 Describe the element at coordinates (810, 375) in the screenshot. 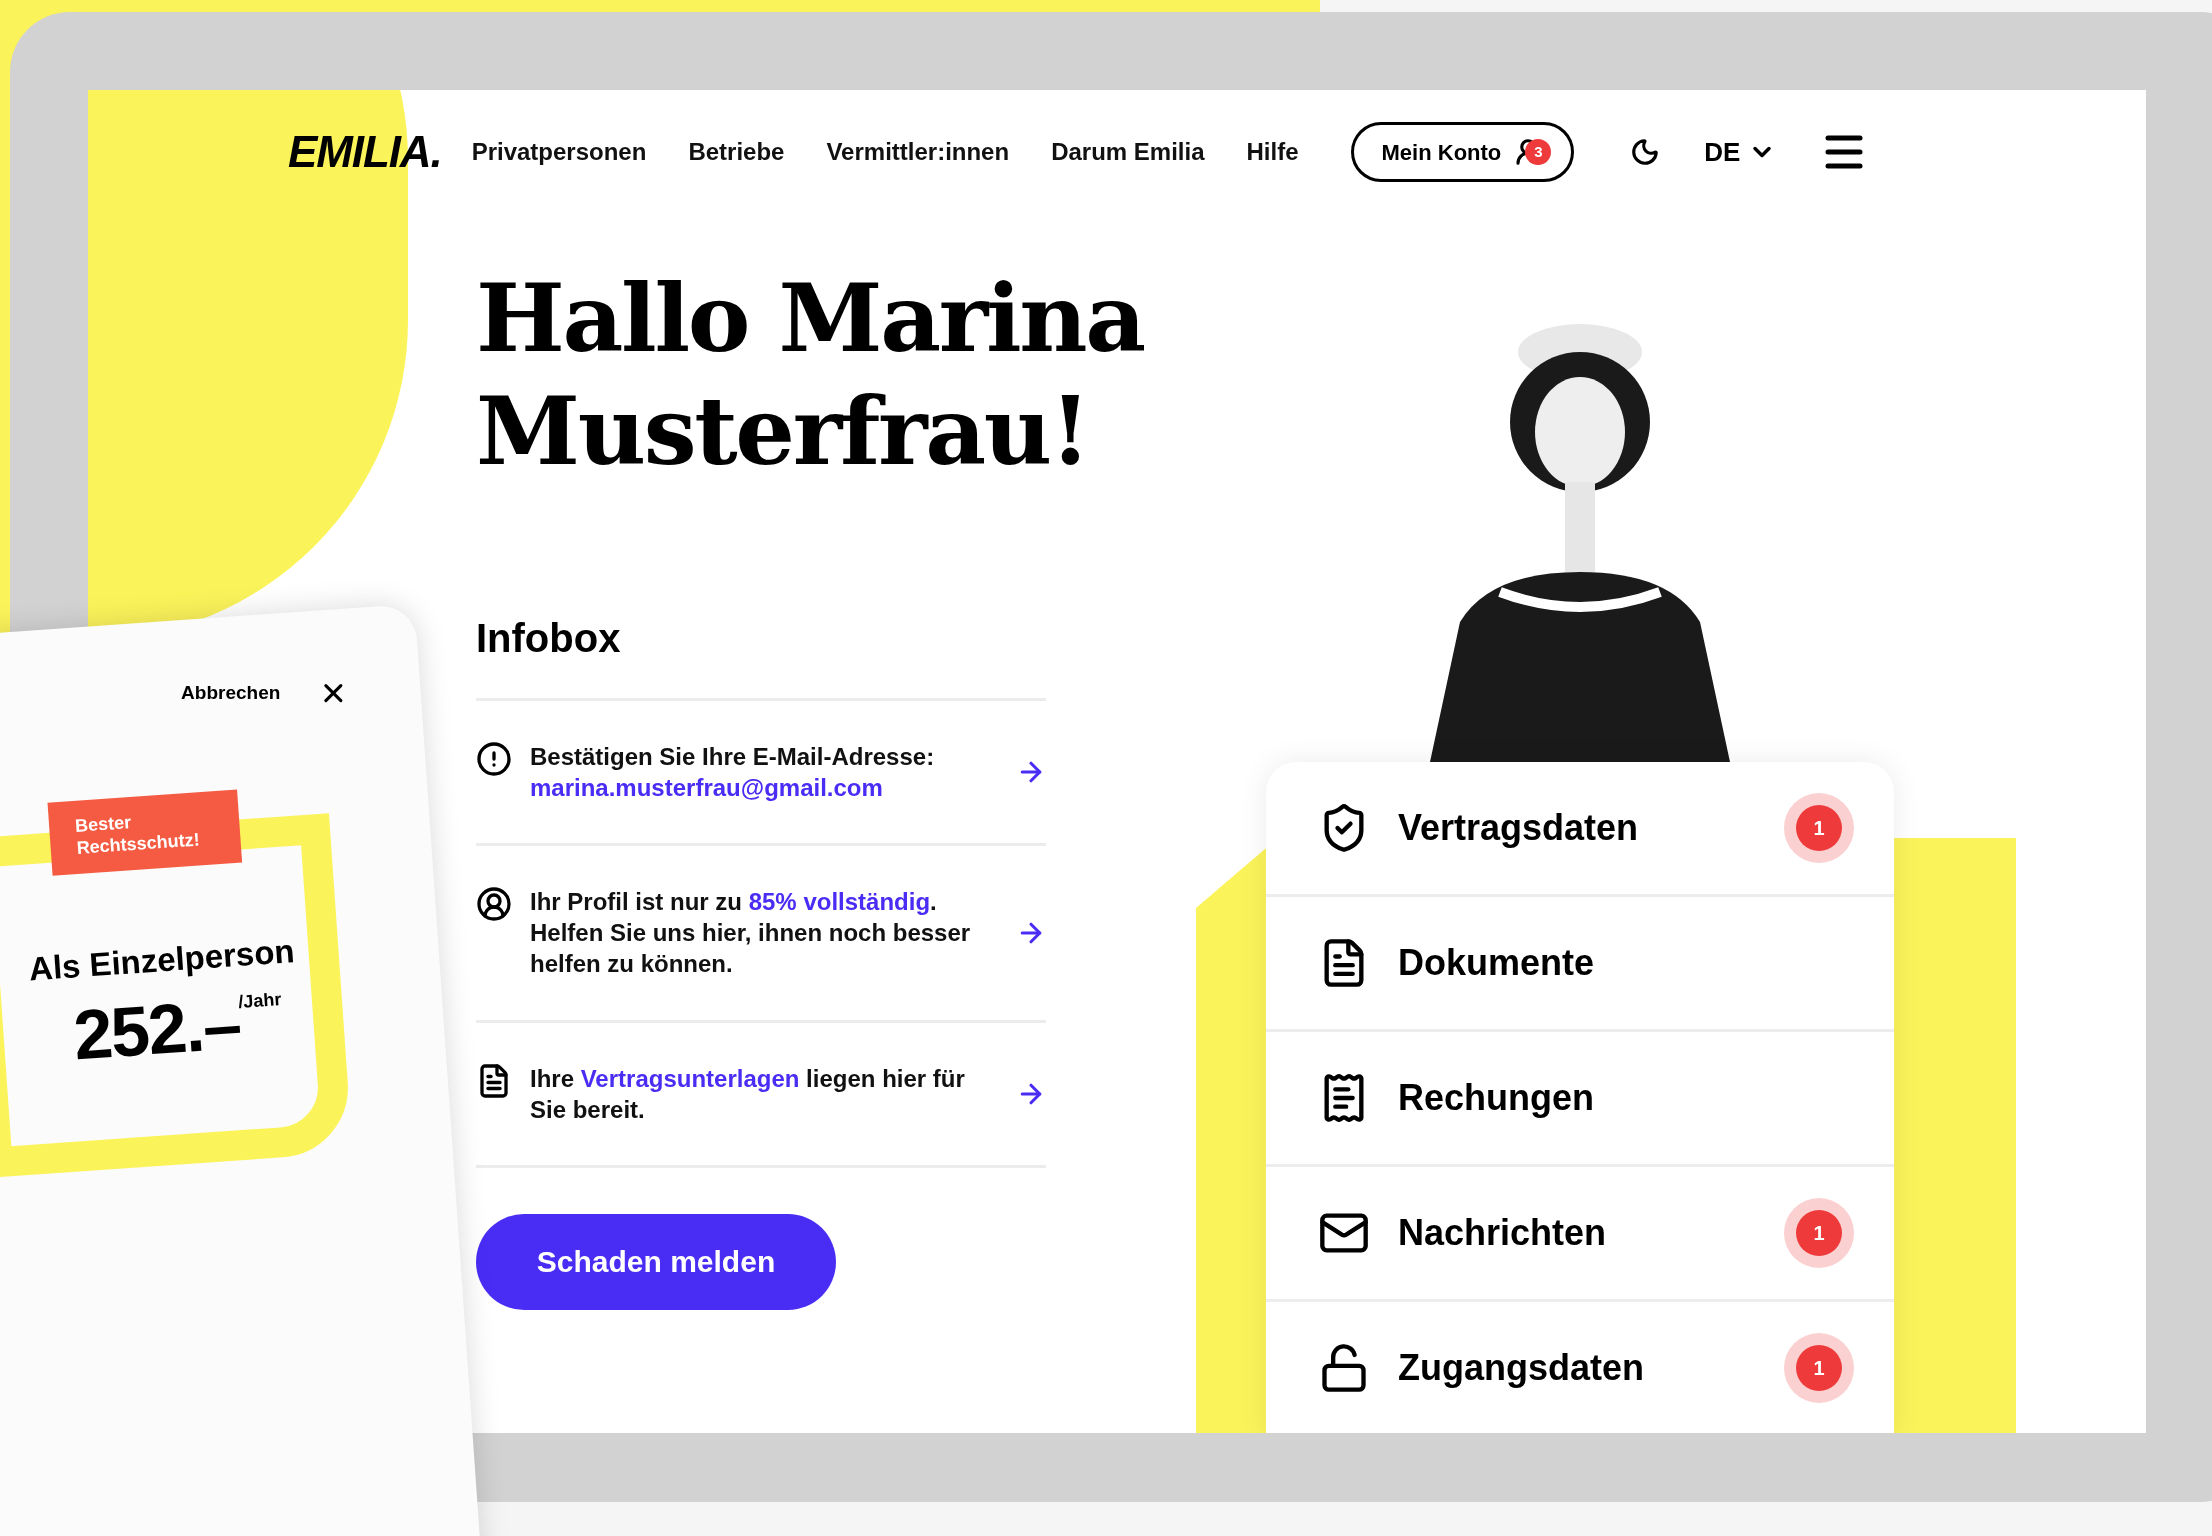

I see `greeting-heading: Hallo Marina Musterfrau!` at that location.